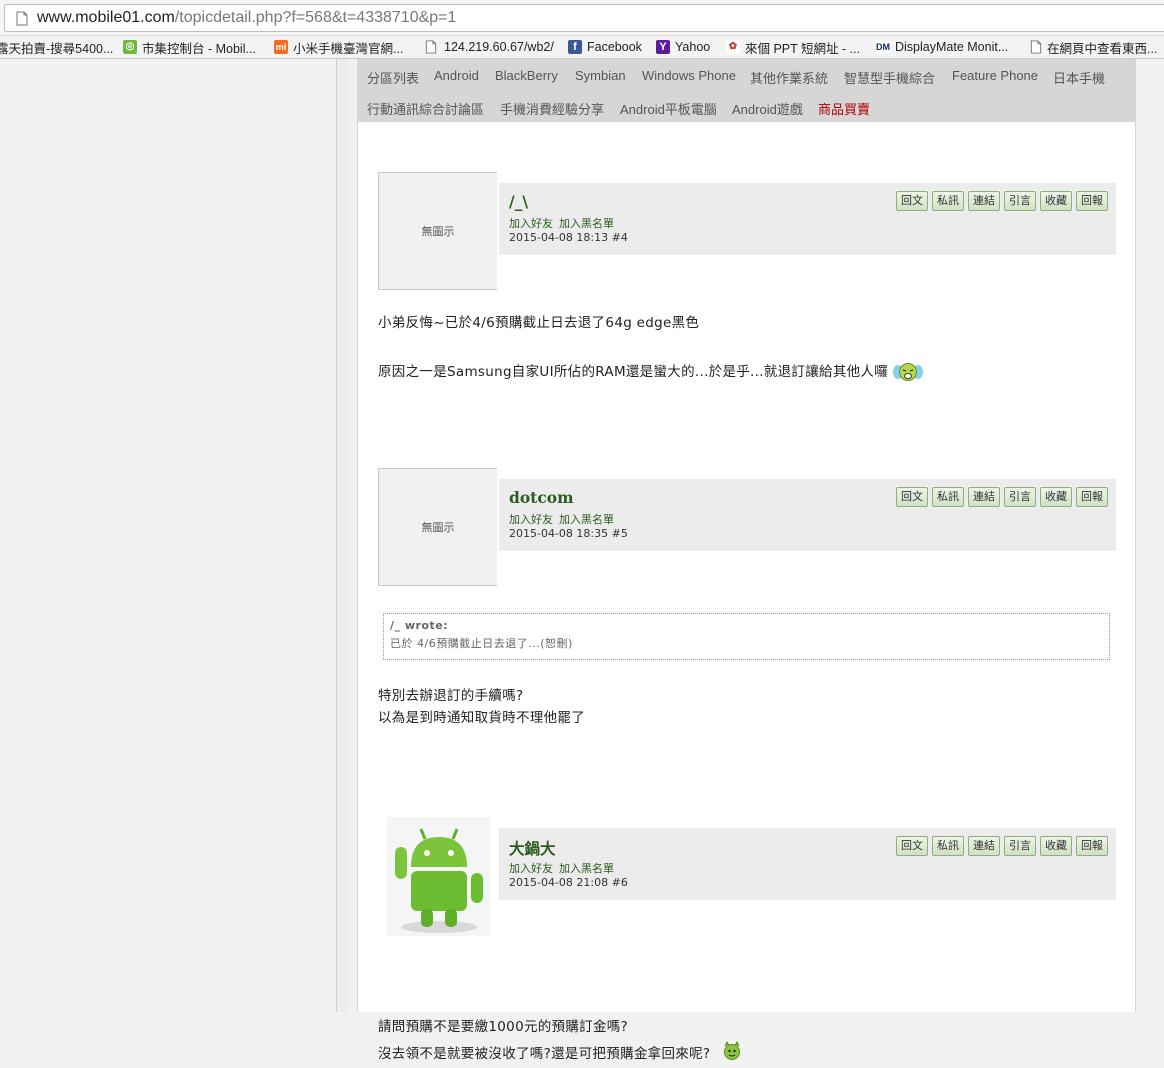 The image size is (1164, 1068). I want to click on nav-link: 其他作業系統, so click(789, 77).